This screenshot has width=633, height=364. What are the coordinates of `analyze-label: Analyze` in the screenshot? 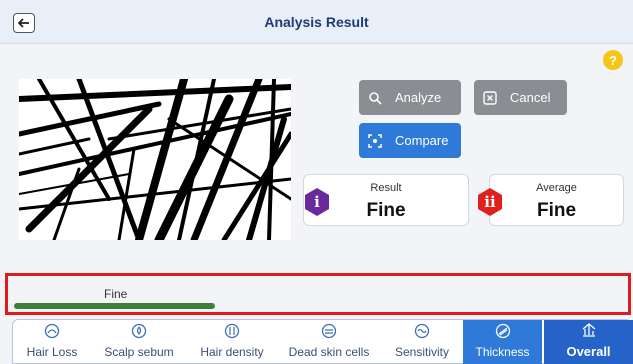 It's located at (418, 97).